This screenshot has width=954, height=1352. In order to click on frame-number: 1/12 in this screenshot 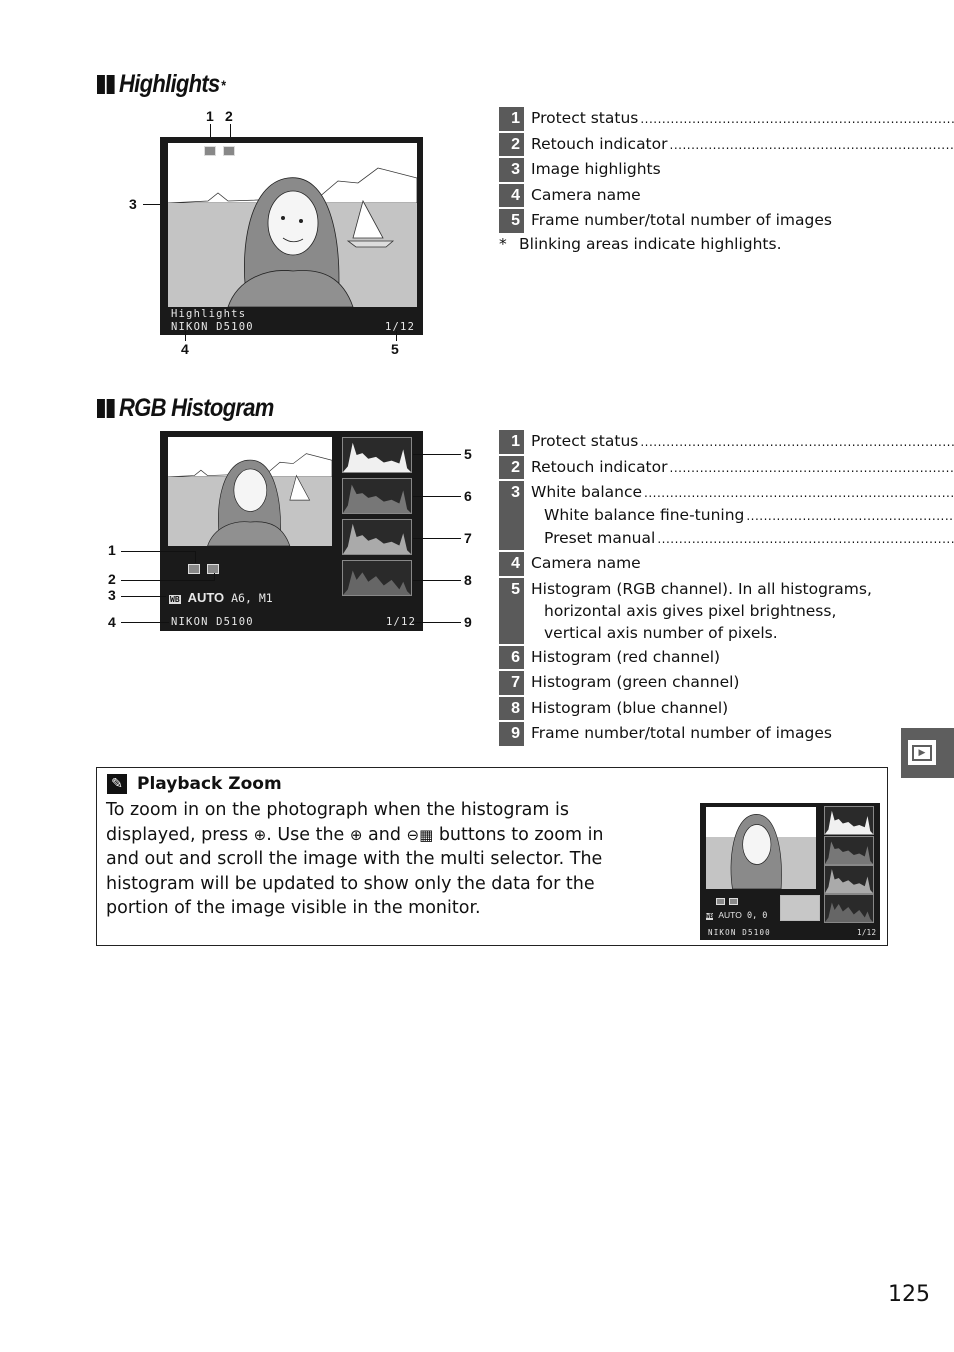, I will do `click(867, 932)`.